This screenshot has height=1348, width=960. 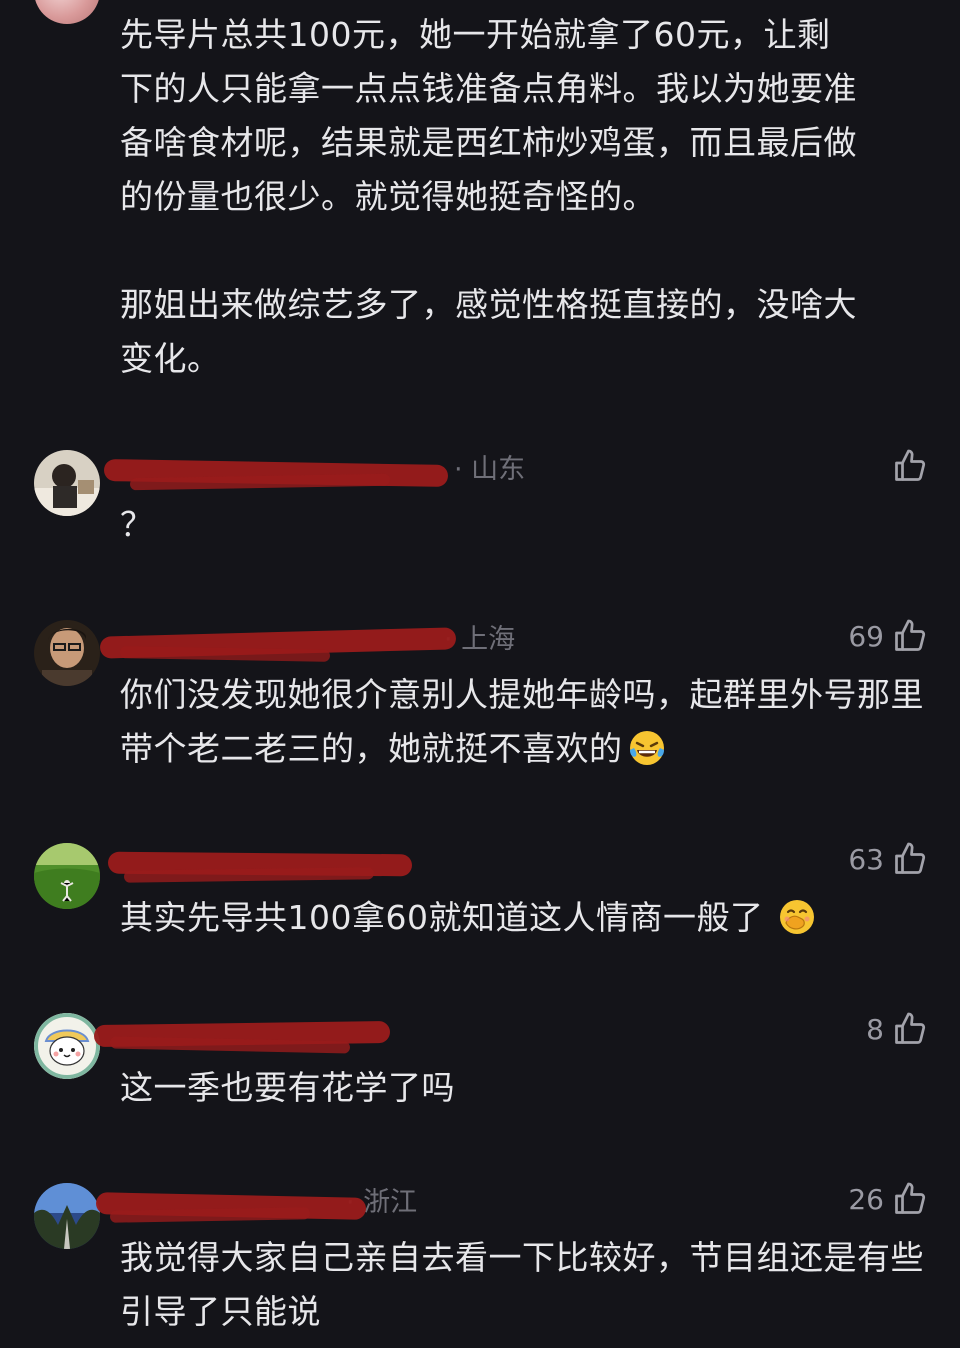 I want to click on like-button: 63, so click(x=888, y=859).